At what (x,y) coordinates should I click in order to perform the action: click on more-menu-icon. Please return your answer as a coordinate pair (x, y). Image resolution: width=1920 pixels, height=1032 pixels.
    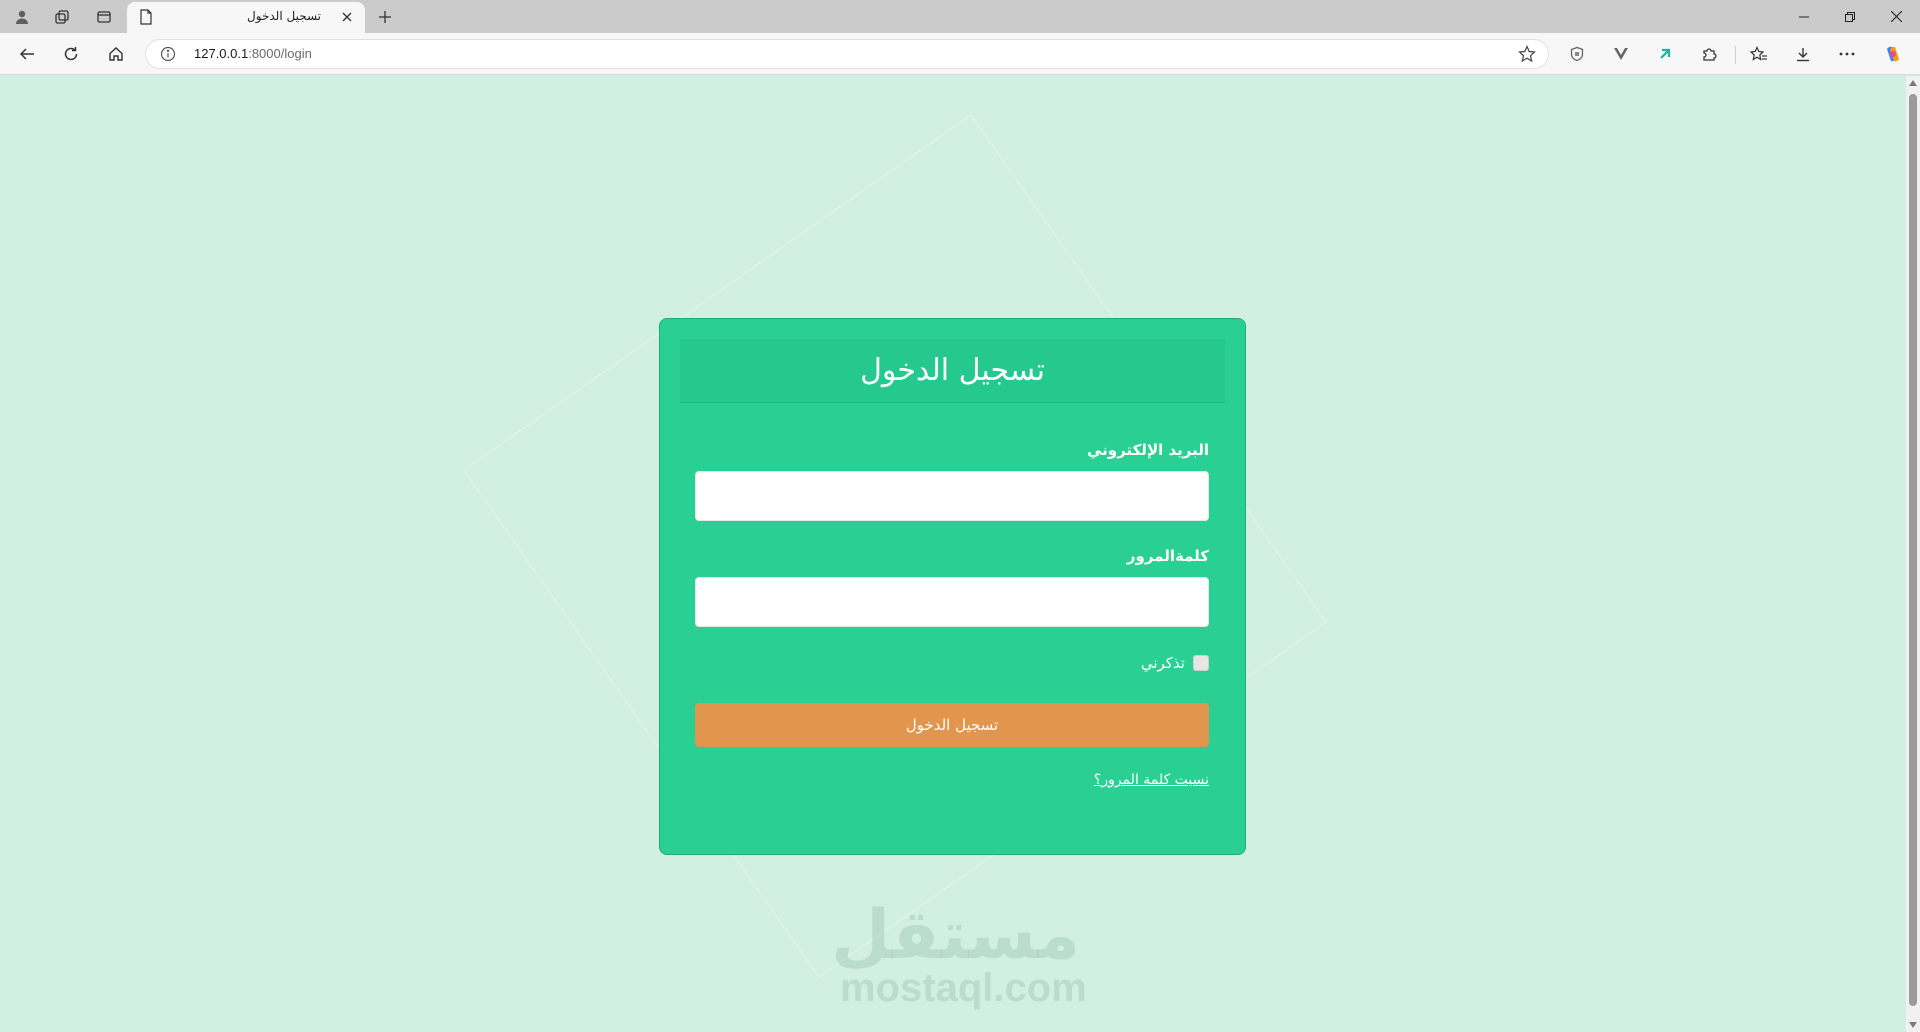
    Looking at the image, I should click on (1847, 54).